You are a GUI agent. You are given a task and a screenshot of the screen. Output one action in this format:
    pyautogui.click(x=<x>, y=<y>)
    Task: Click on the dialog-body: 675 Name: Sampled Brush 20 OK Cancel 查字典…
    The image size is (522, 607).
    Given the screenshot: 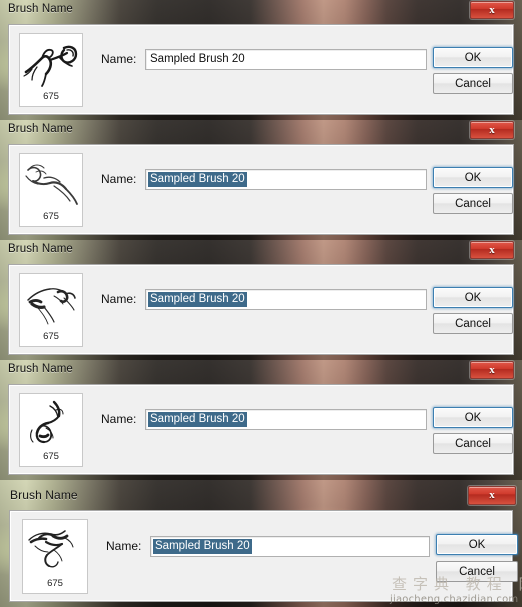 What is the action you would take?
    pyautogui.click(x=265, y=556)
    